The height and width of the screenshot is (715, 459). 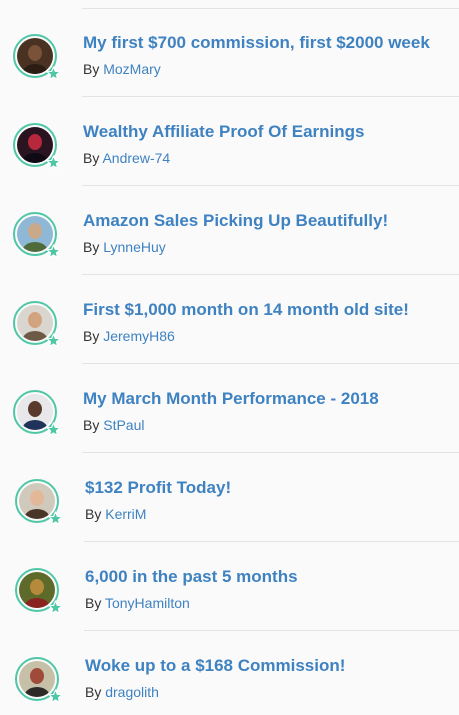 What do you see at coordinates (231, 399) in the screenshot?
I see `post-title-link: My March Month Performance - 2018` at bounding box center [231, 399].